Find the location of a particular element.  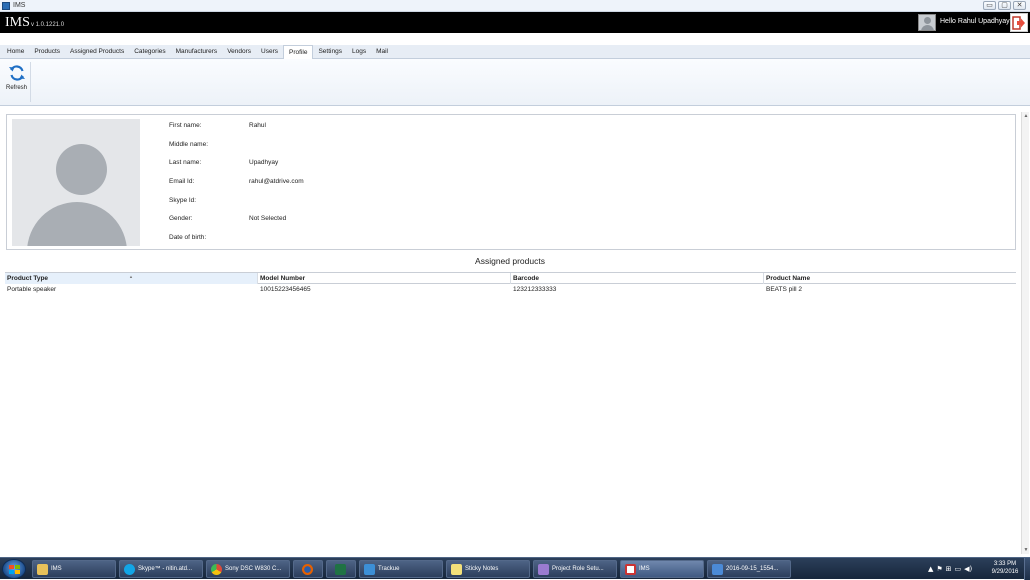

gender-value: Not Selected is located at coordinates (268, 218).